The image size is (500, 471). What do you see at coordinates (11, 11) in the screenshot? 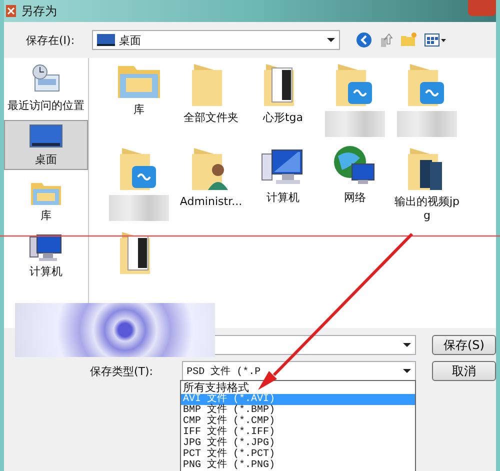
I see `app-icon` at bounding box center [11, 11].